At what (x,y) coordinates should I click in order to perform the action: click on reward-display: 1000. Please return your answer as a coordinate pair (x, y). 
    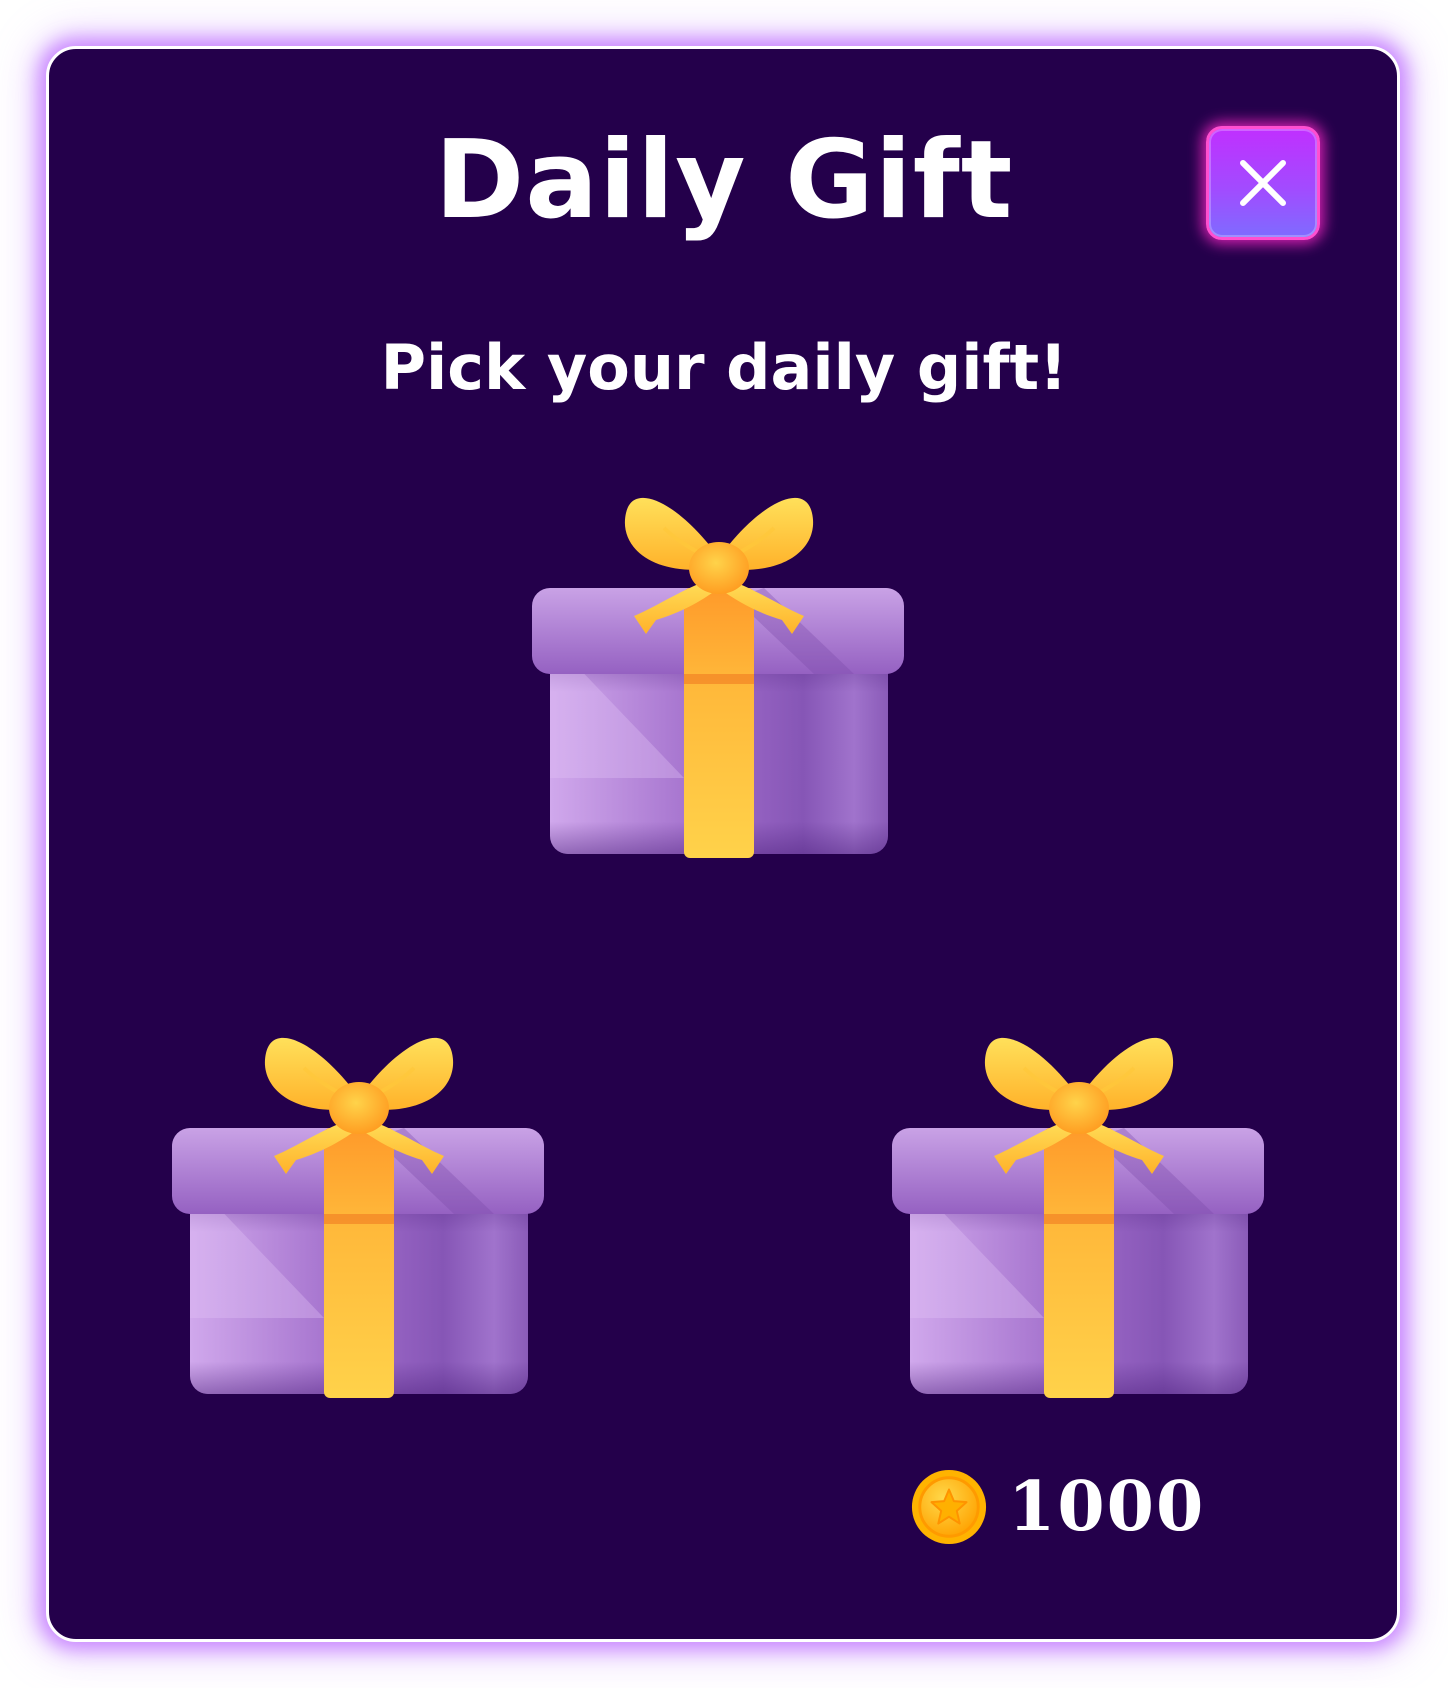
    Looking at the image, I should click on (1057, 1507).